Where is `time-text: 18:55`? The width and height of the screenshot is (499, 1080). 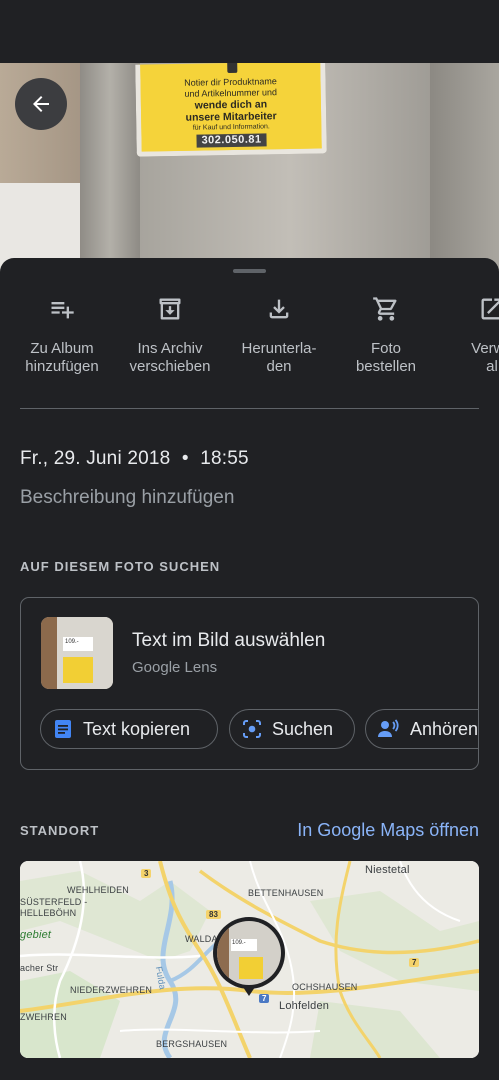 time-text: 18:55 is located at coordinates (224, 458).